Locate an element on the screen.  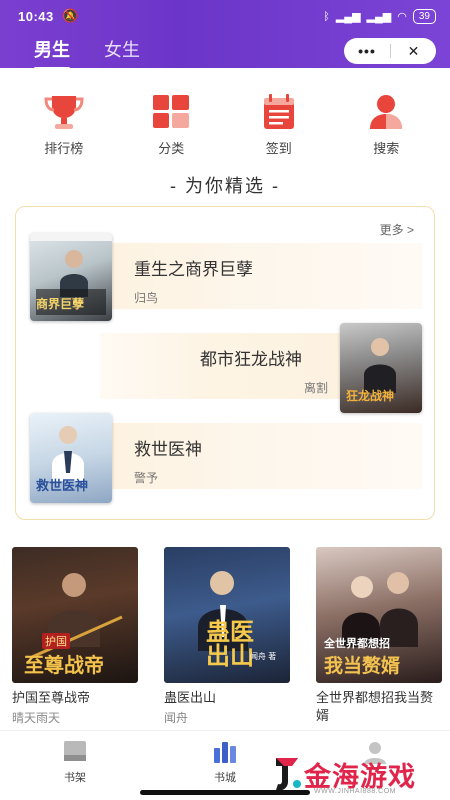
tab-male: 男生 is located at coordinates (52, 53).